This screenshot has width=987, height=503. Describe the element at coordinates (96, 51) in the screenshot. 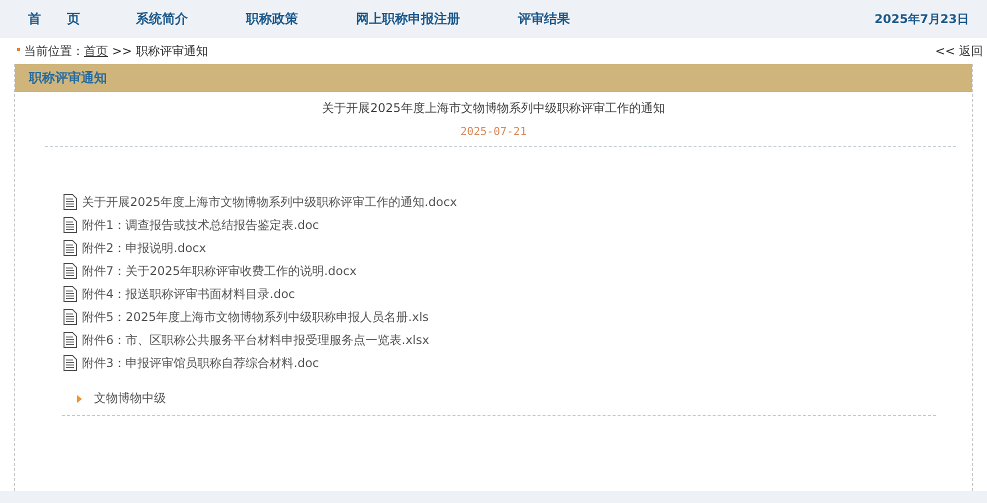

I see `home-link: 首页` at that location.